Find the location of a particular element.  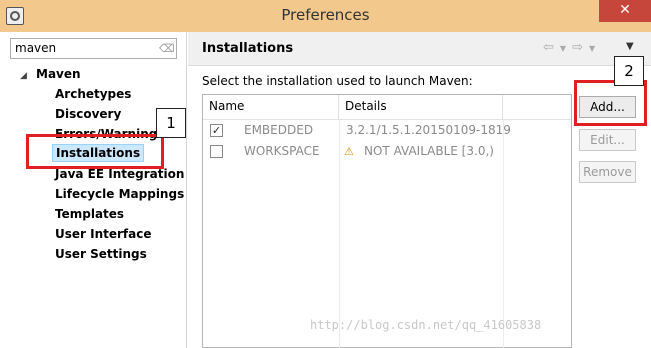

tree-node-discovery: Discovery is located at coordinates (88, 114).